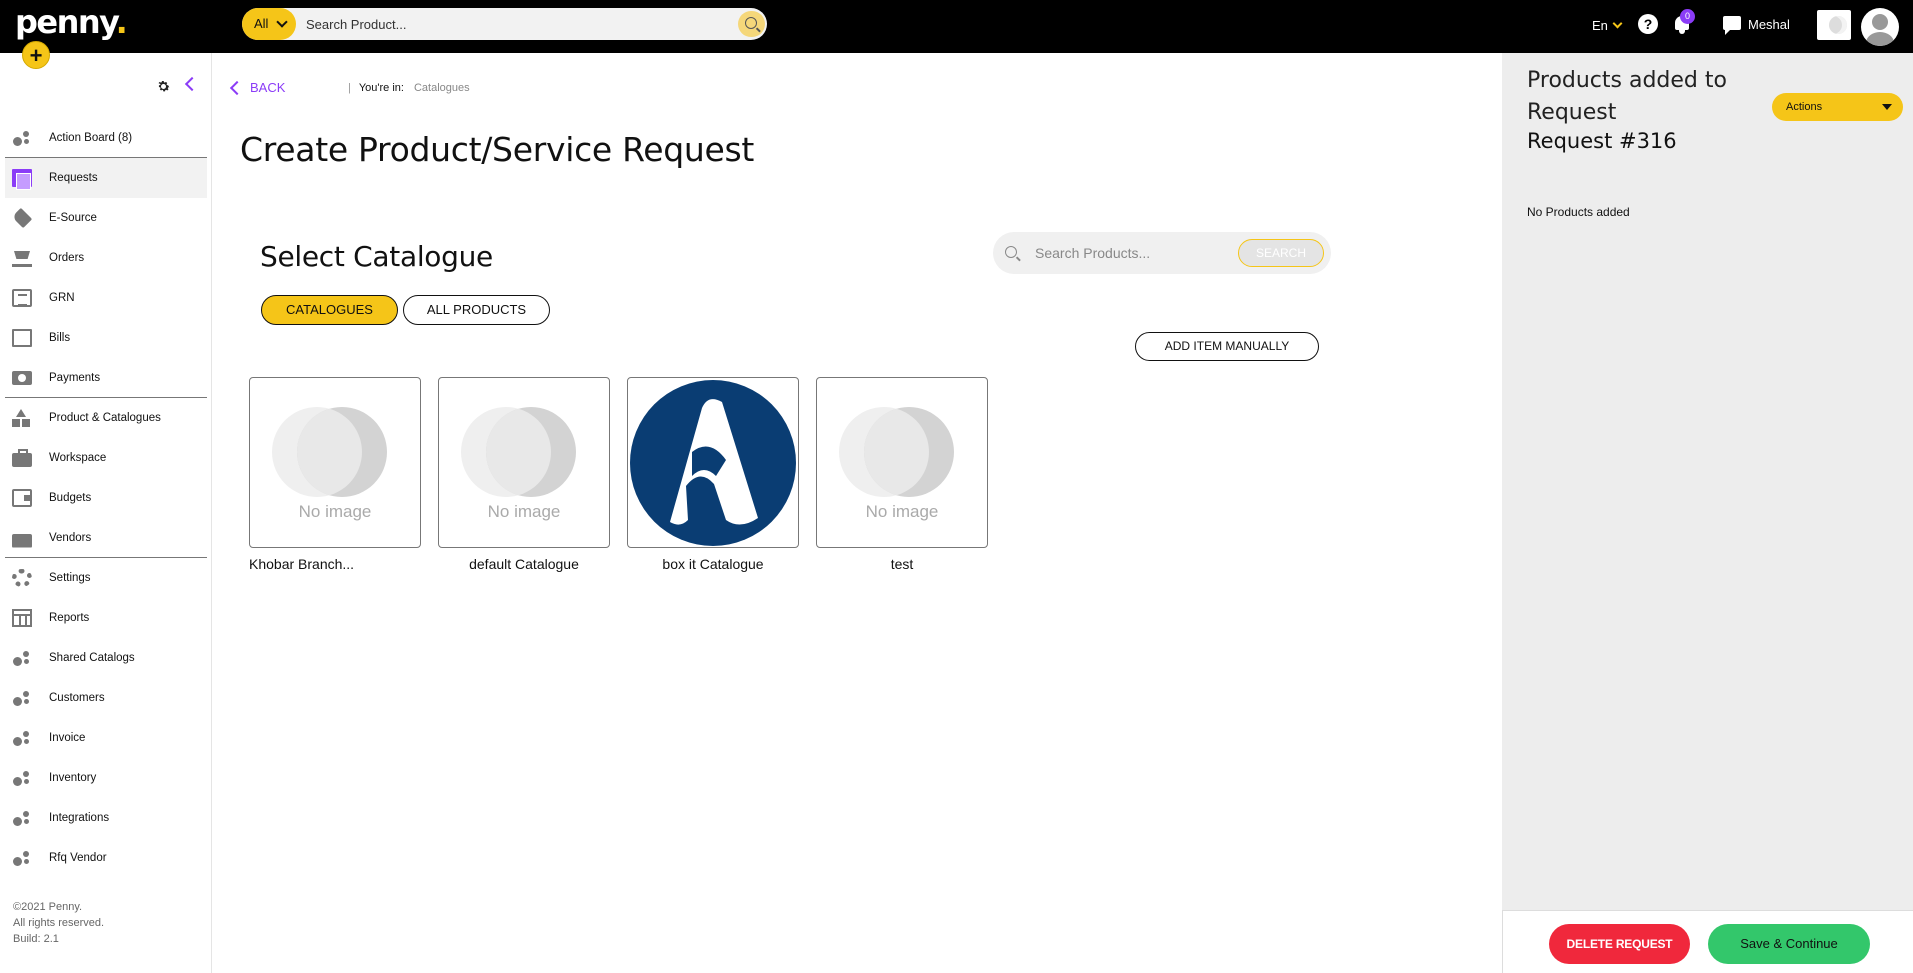 Image resolution: width=1913 pixels, height=973 pixels. I want to click on sidebar-item-inventory: Inventory, so click(106, 778).